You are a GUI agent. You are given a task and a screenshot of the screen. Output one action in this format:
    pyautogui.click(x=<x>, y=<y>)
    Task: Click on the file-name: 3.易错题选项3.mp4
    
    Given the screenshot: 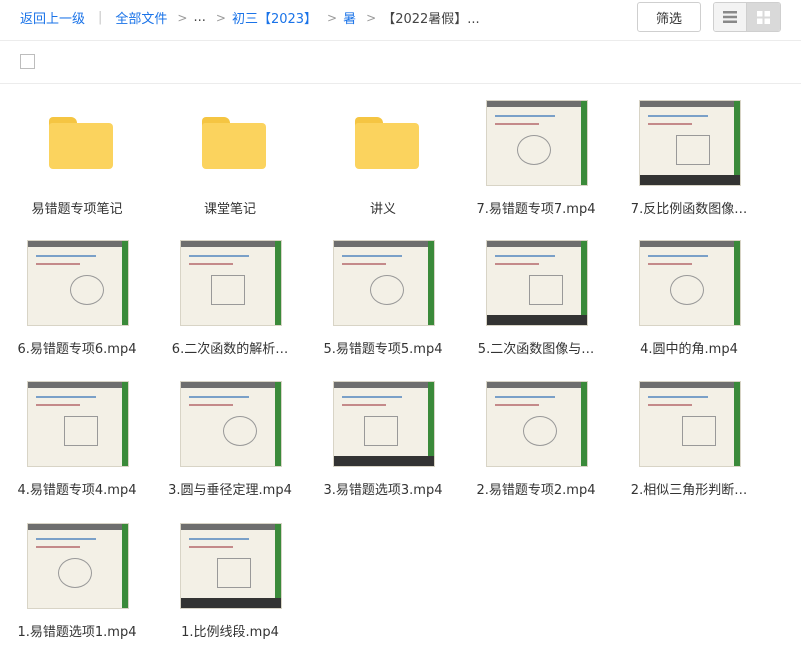 What is the action you would take?
    pyautogui.click(x=383, y=490)
    